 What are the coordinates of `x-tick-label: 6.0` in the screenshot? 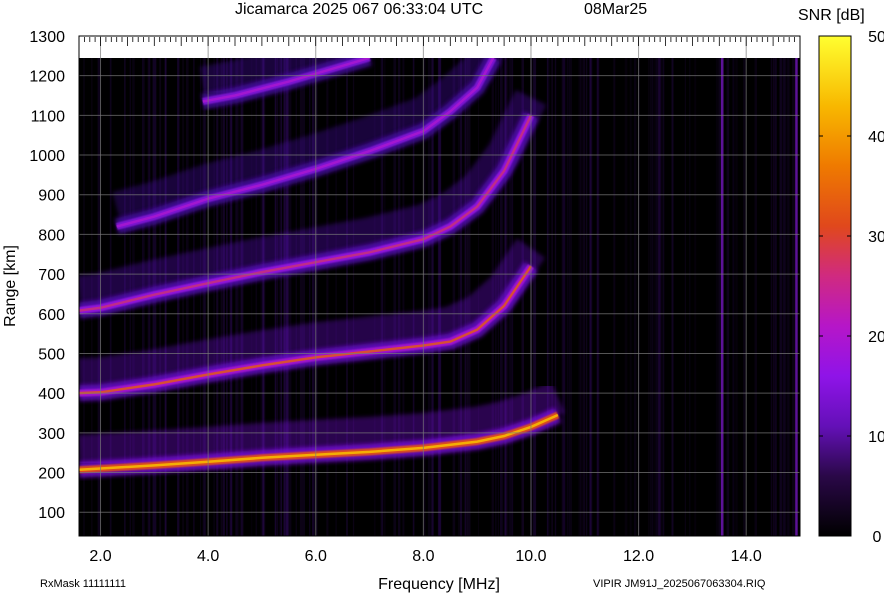 It's located at (316, 556).